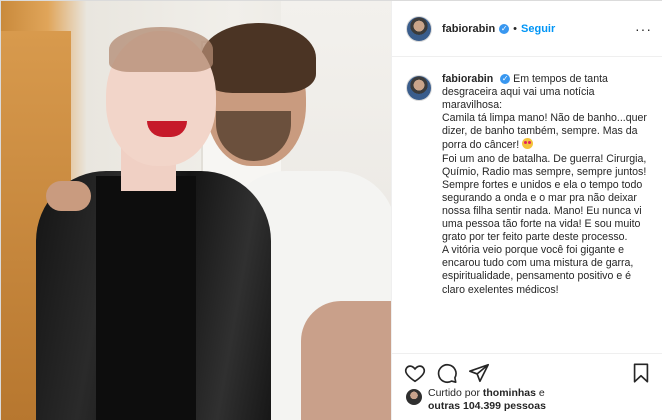 The image size is (662, 420). I want to click on header-username: fabiorabin, so click(468, 29).